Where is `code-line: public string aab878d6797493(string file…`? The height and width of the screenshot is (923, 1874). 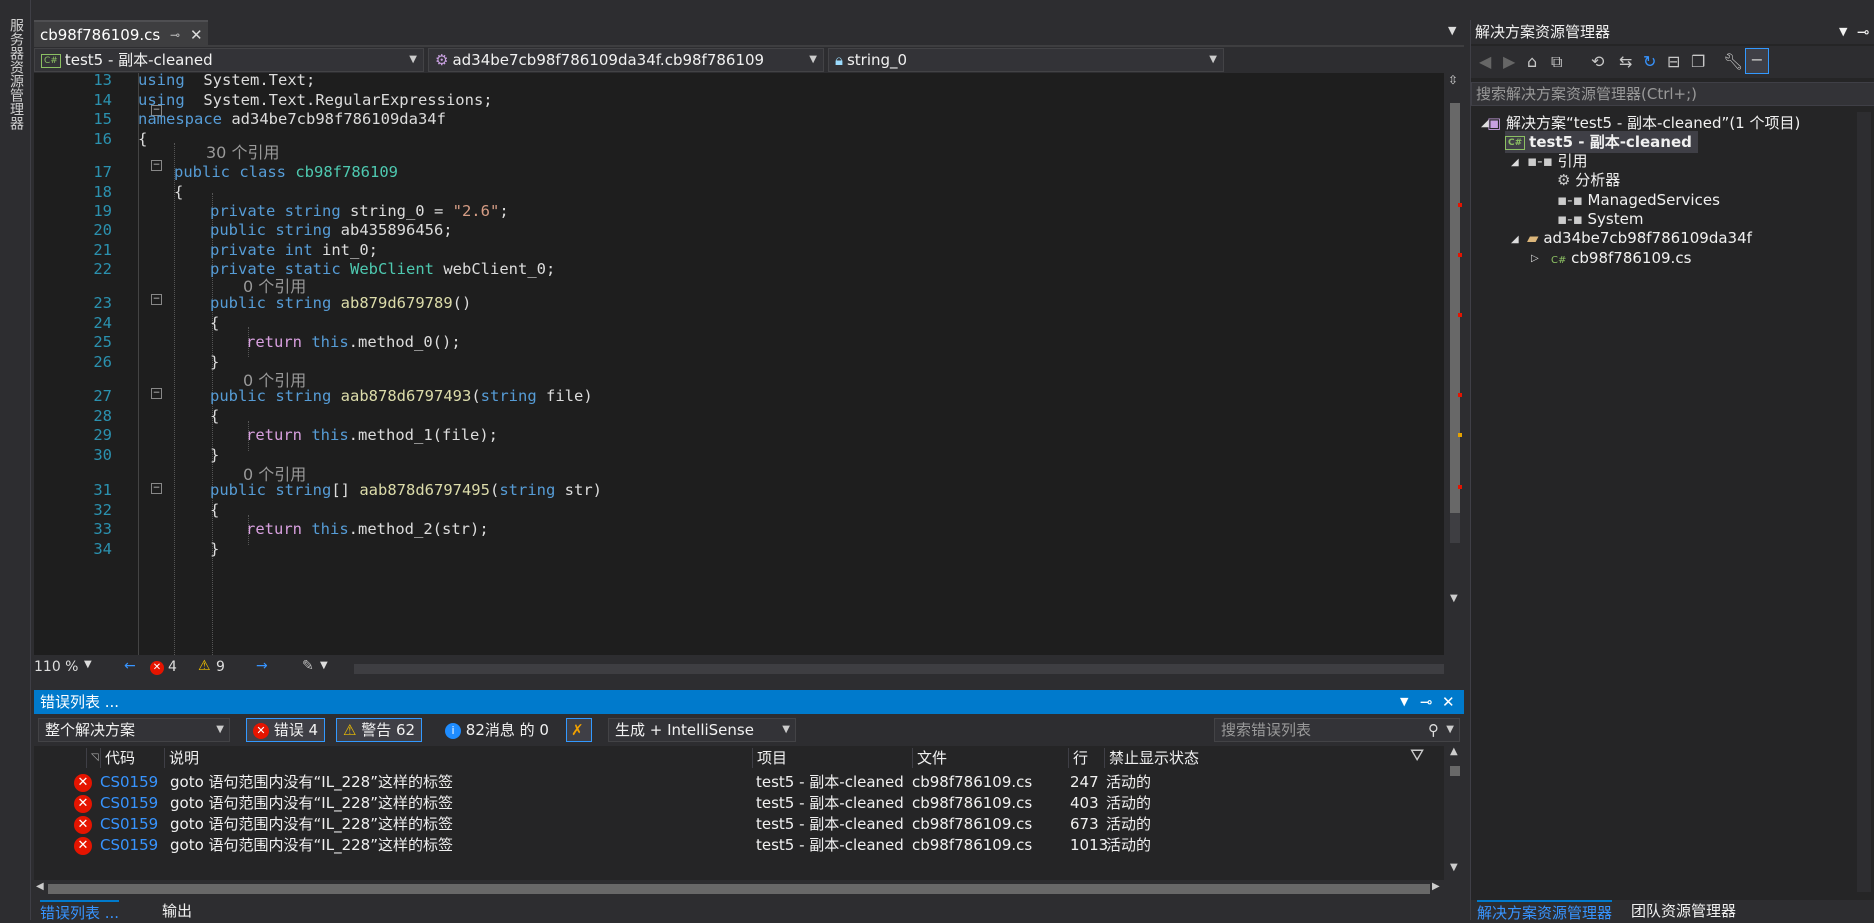 code-line: public string aab878d6797493(string file… is located at coordinates (401, 396).